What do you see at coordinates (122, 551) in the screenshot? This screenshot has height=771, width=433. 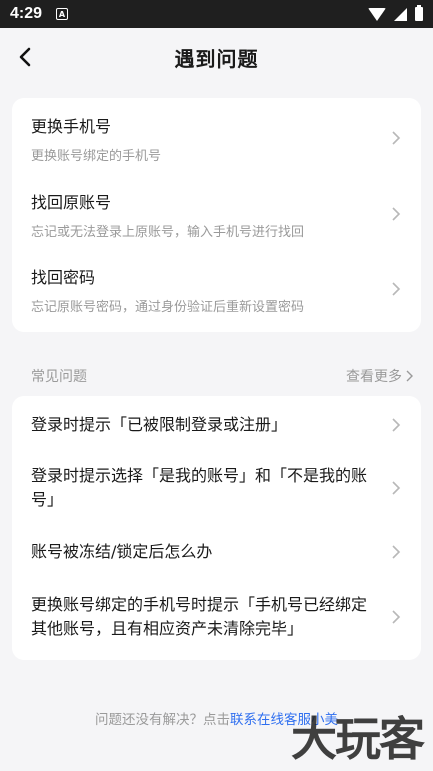 I see `faq-item-text: 账号被冻结/锁定后怎么办` at bounding box center [122, 551].